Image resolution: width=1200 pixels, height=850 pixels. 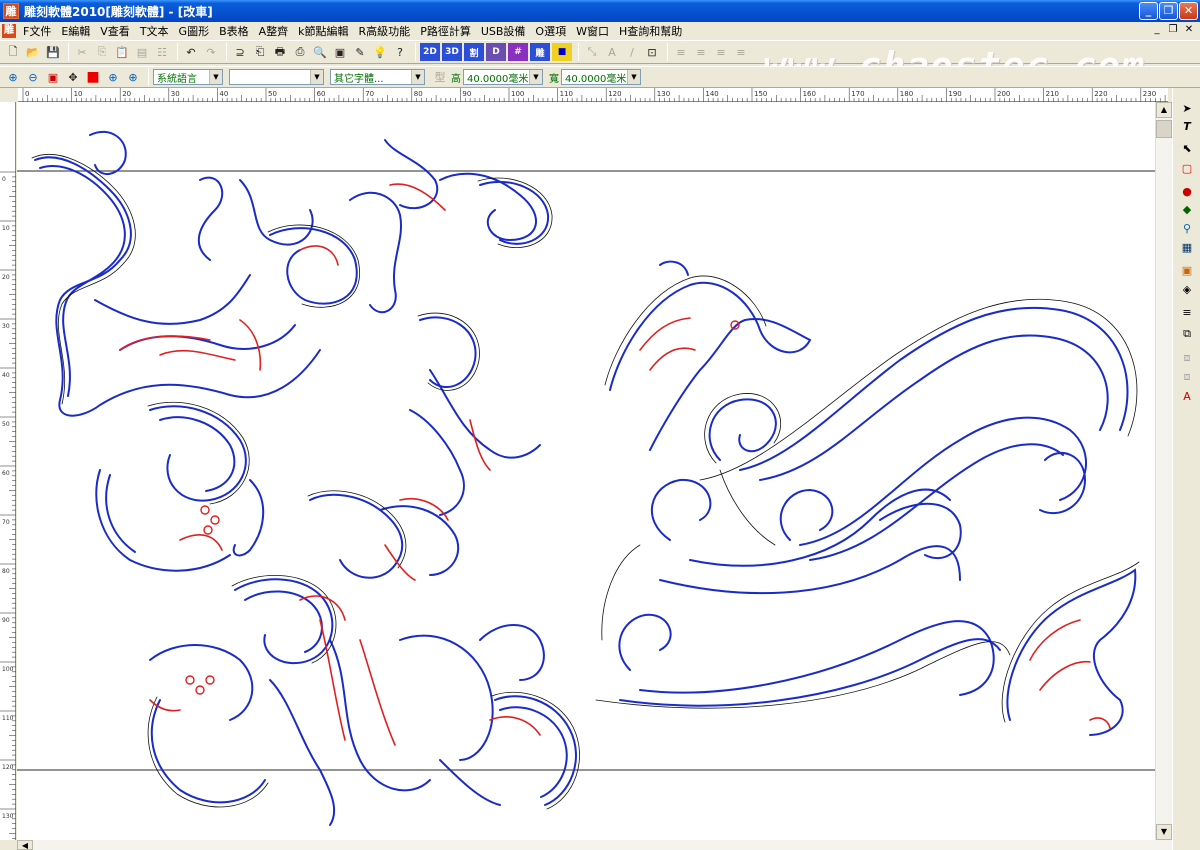 What do you see at coordinates (612, 52) in the screenshot?
I see `align-b-icon: A` at bounding box center [612, 52].